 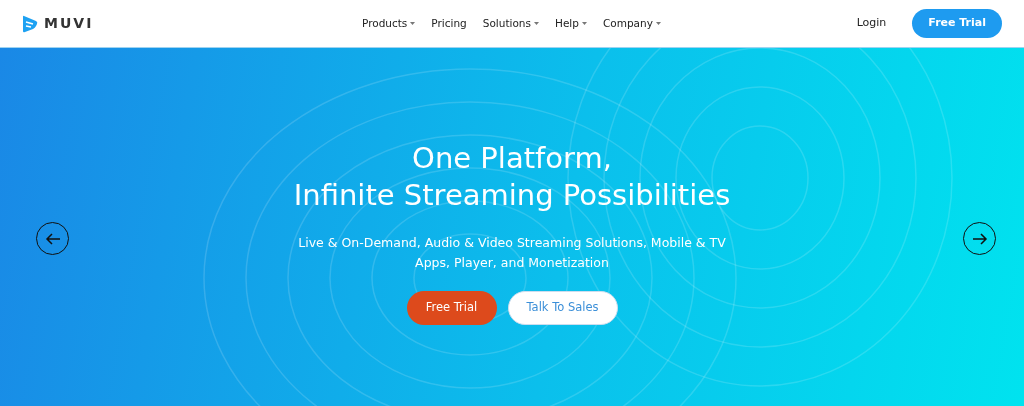 I want to click on arrow-left-icon, so click(x=52, y=238).